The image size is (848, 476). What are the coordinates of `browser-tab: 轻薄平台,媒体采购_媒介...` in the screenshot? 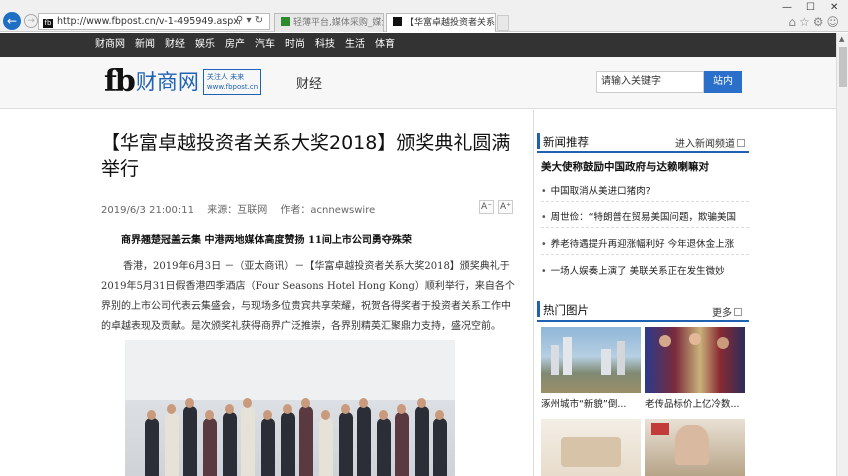 It's located at (329, 22).